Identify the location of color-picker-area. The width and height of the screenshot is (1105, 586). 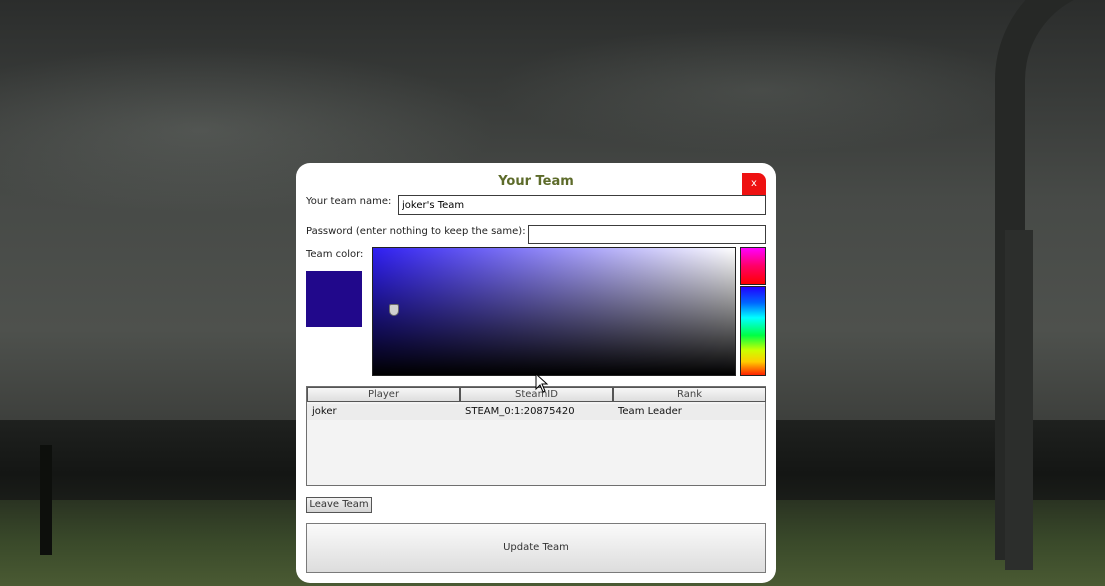
(554, 311).